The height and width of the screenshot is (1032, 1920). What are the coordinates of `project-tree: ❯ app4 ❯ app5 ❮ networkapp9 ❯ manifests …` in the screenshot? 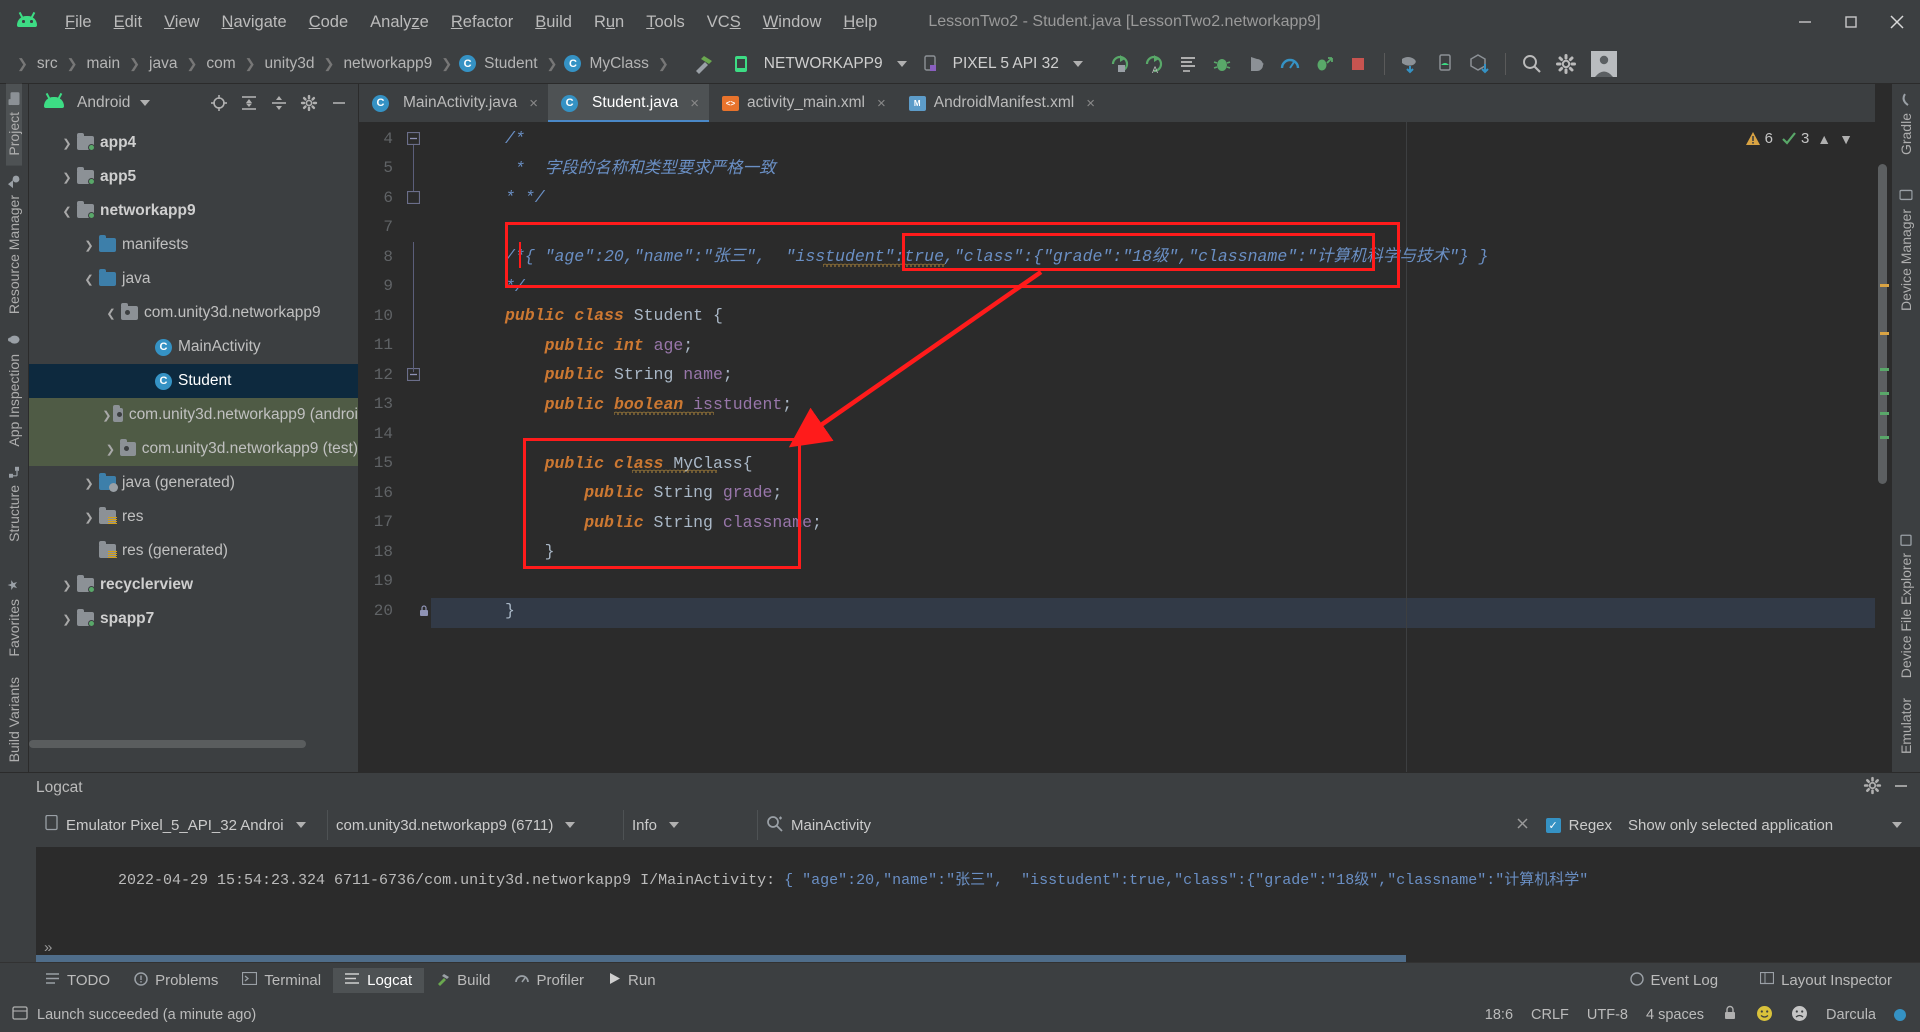 It's located at (193, 447).